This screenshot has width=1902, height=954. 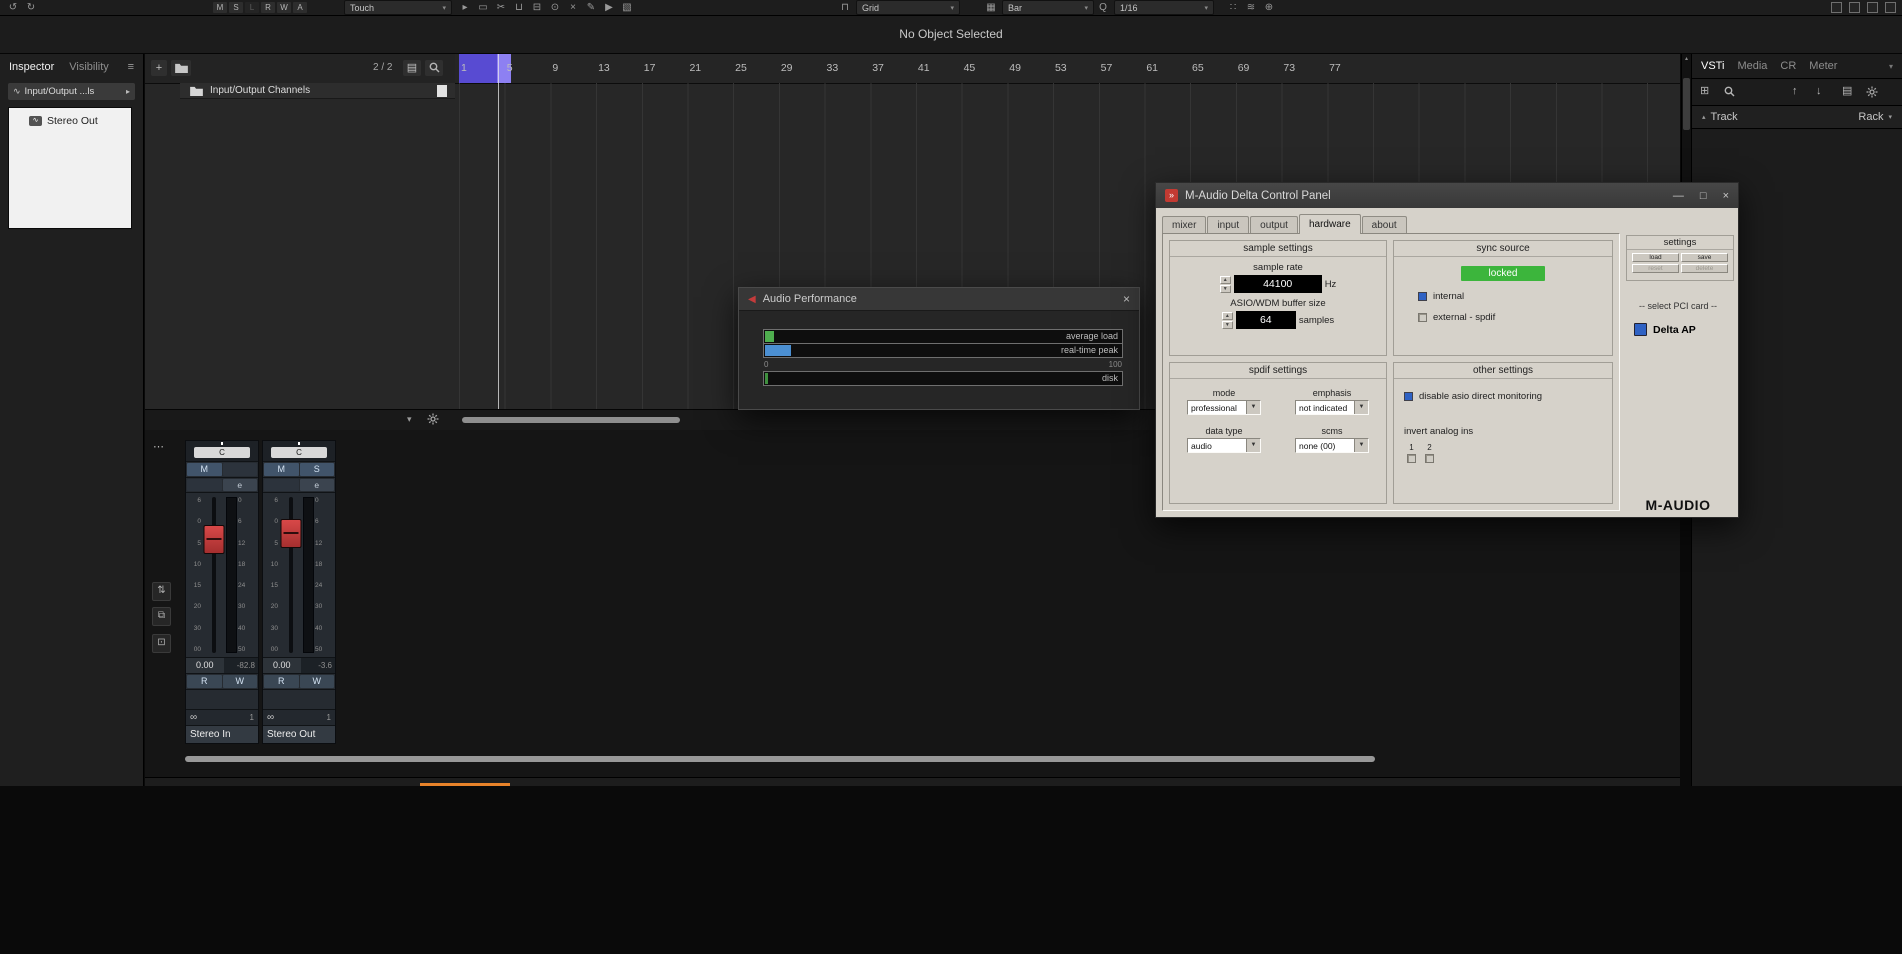 I want to click on grid-type-select: Bar ▾, so click(x=1048, y=7).